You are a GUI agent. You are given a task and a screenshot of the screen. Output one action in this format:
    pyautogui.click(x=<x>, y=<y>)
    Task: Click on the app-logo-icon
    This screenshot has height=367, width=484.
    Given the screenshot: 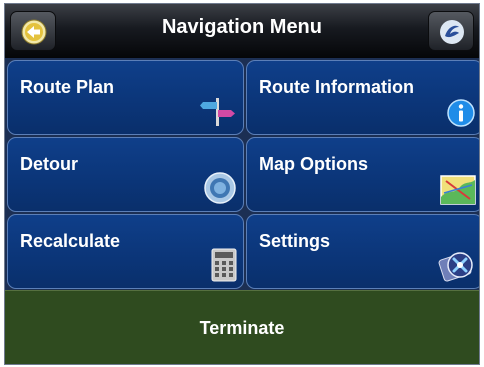 What is the action you would take?
    pyautogui.click(x=452, y=32)
    